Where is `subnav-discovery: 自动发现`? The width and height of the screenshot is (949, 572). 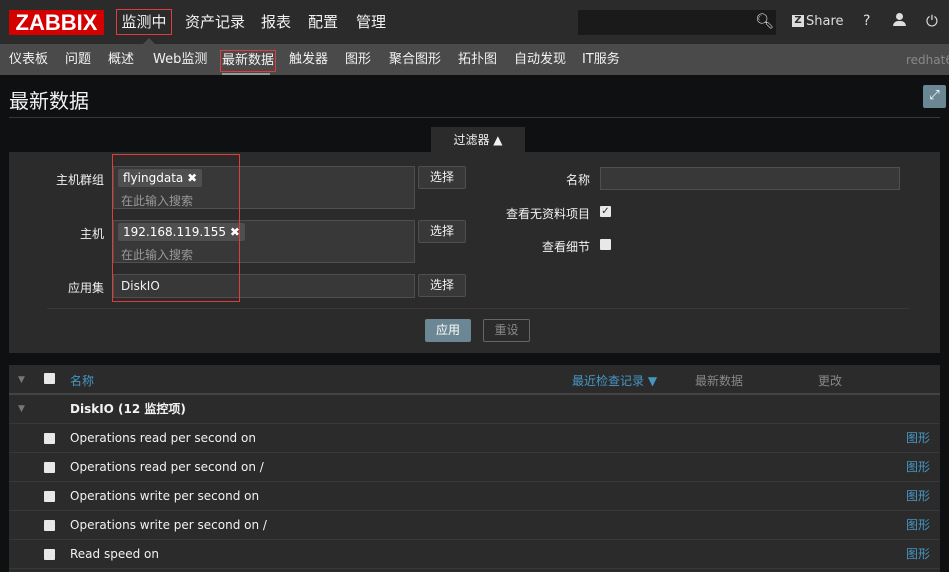
subnav-discovery: 自动发现 is located at coordinates (540, 61).